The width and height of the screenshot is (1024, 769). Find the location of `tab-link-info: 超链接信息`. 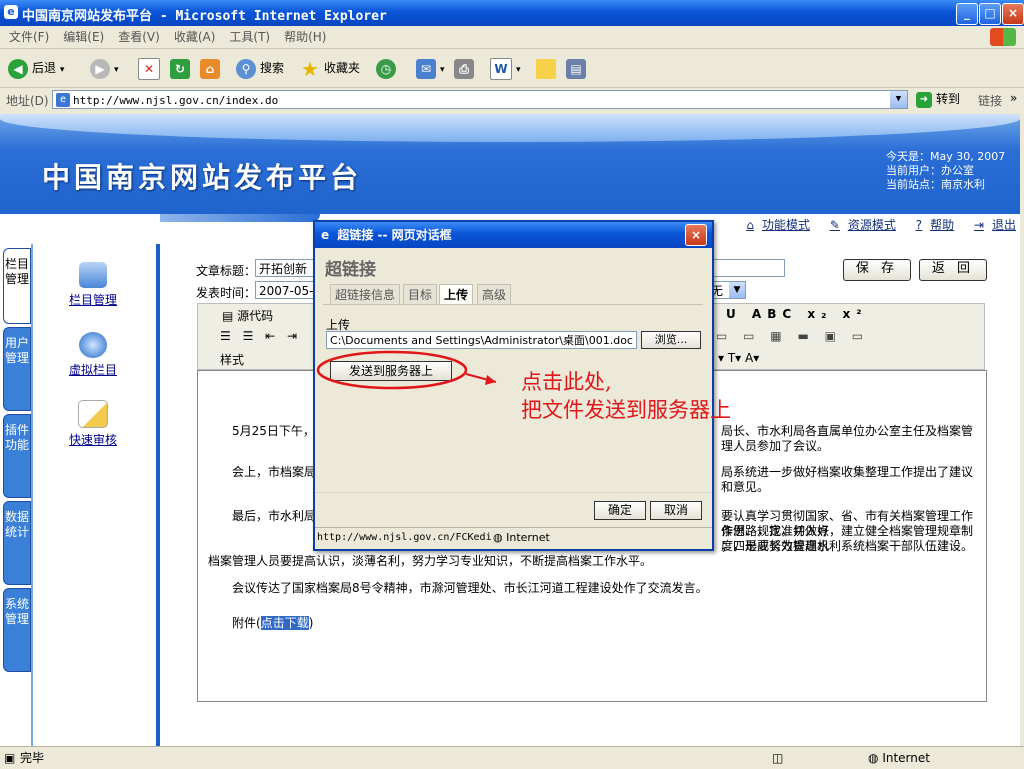

tab-link-info: 超链接信息 is located at coordinates (365, 294).